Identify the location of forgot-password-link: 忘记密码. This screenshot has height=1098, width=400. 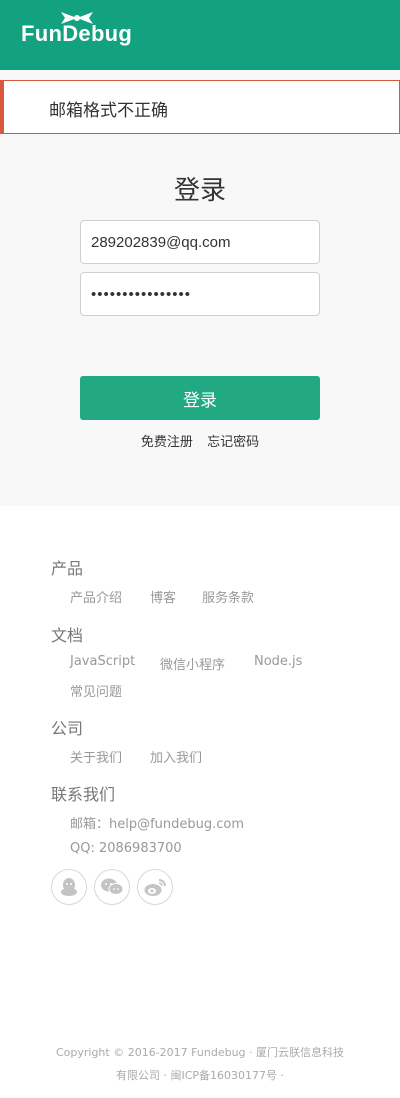
(233, 442).